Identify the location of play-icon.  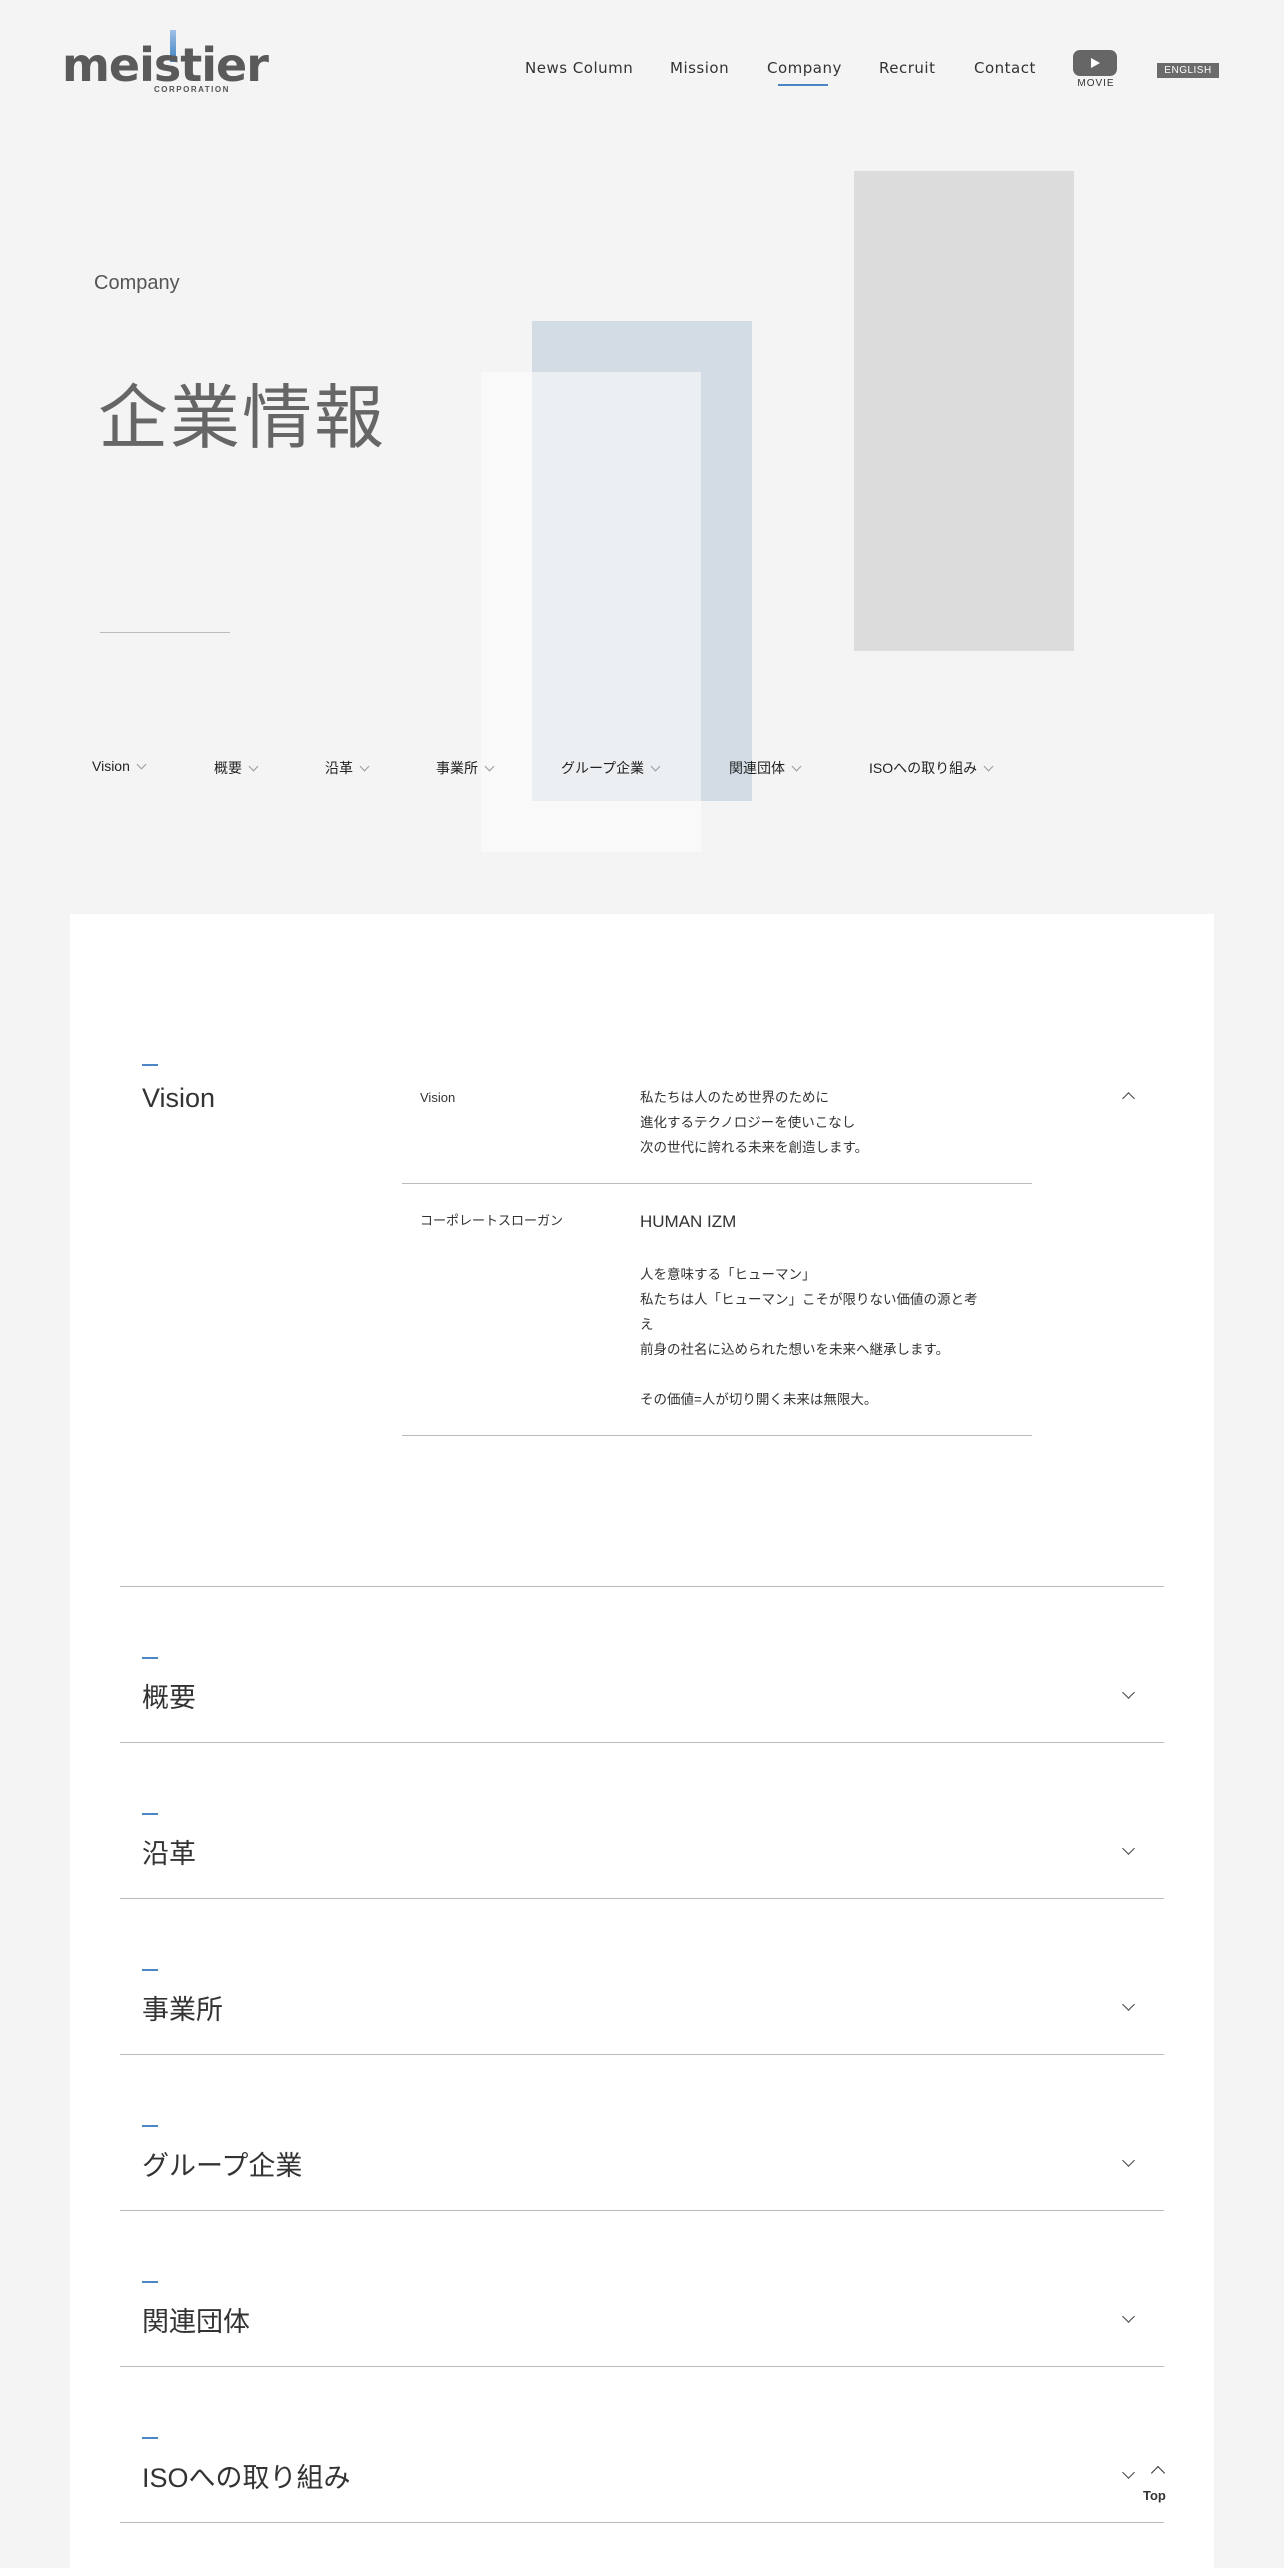
(1095, 63).